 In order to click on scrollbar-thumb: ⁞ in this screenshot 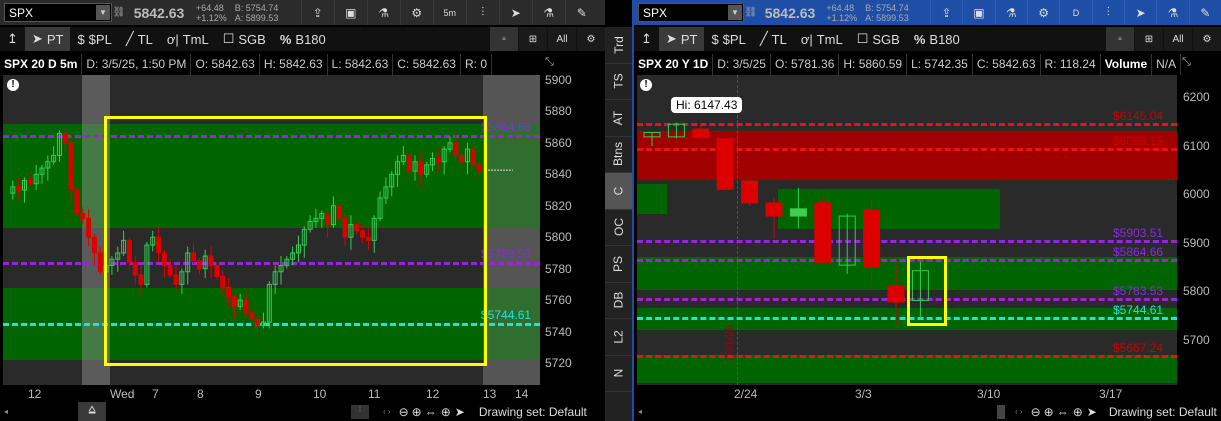, I will do `click(360, 411)`.